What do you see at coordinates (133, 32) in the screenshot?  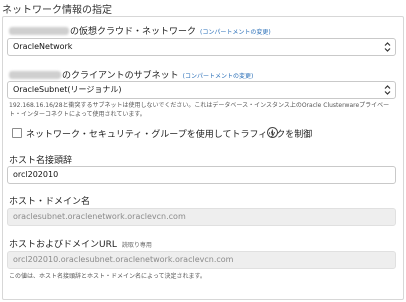 I see `vcn-label-text: の仮想クラウド・ネットワーク` at bounding box center [133, 32].